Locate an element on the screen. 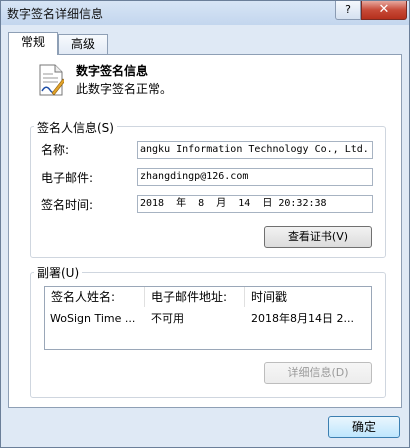 This screenshot has width=410, height=448. window-title: 数字签名详细信息 is located at coordinates (55, 14).